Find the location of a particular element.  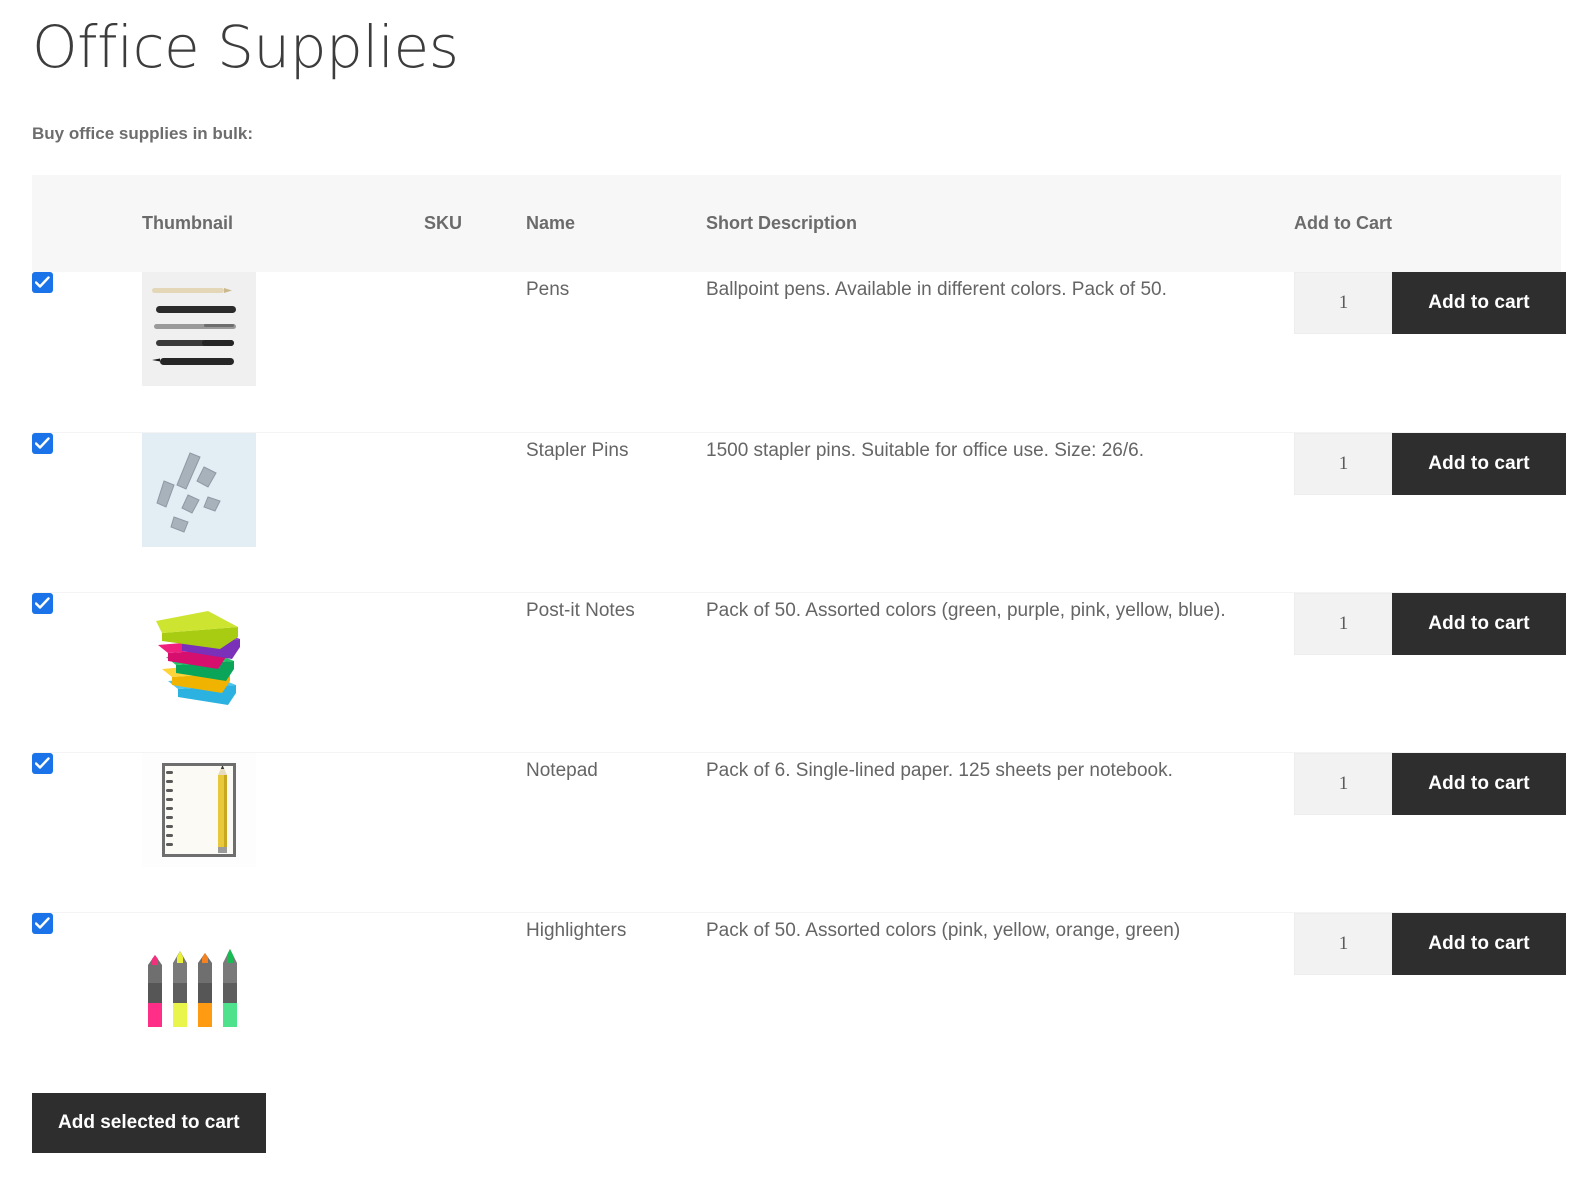

notepad-photo-icon is located at coordinates (199, 809).